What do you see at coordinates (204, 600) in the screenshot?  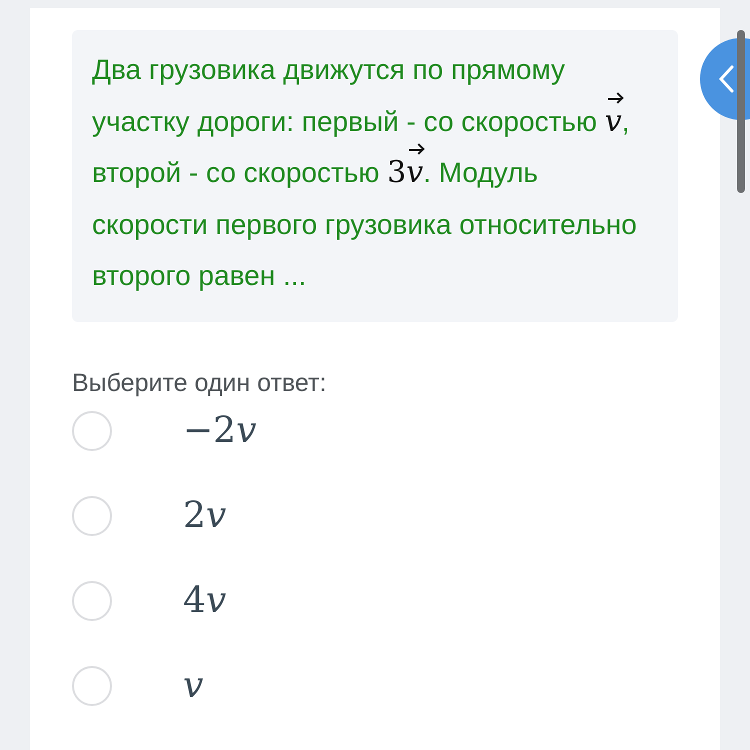 I see `answer-option: 4v` at bounding box center [204, 600].